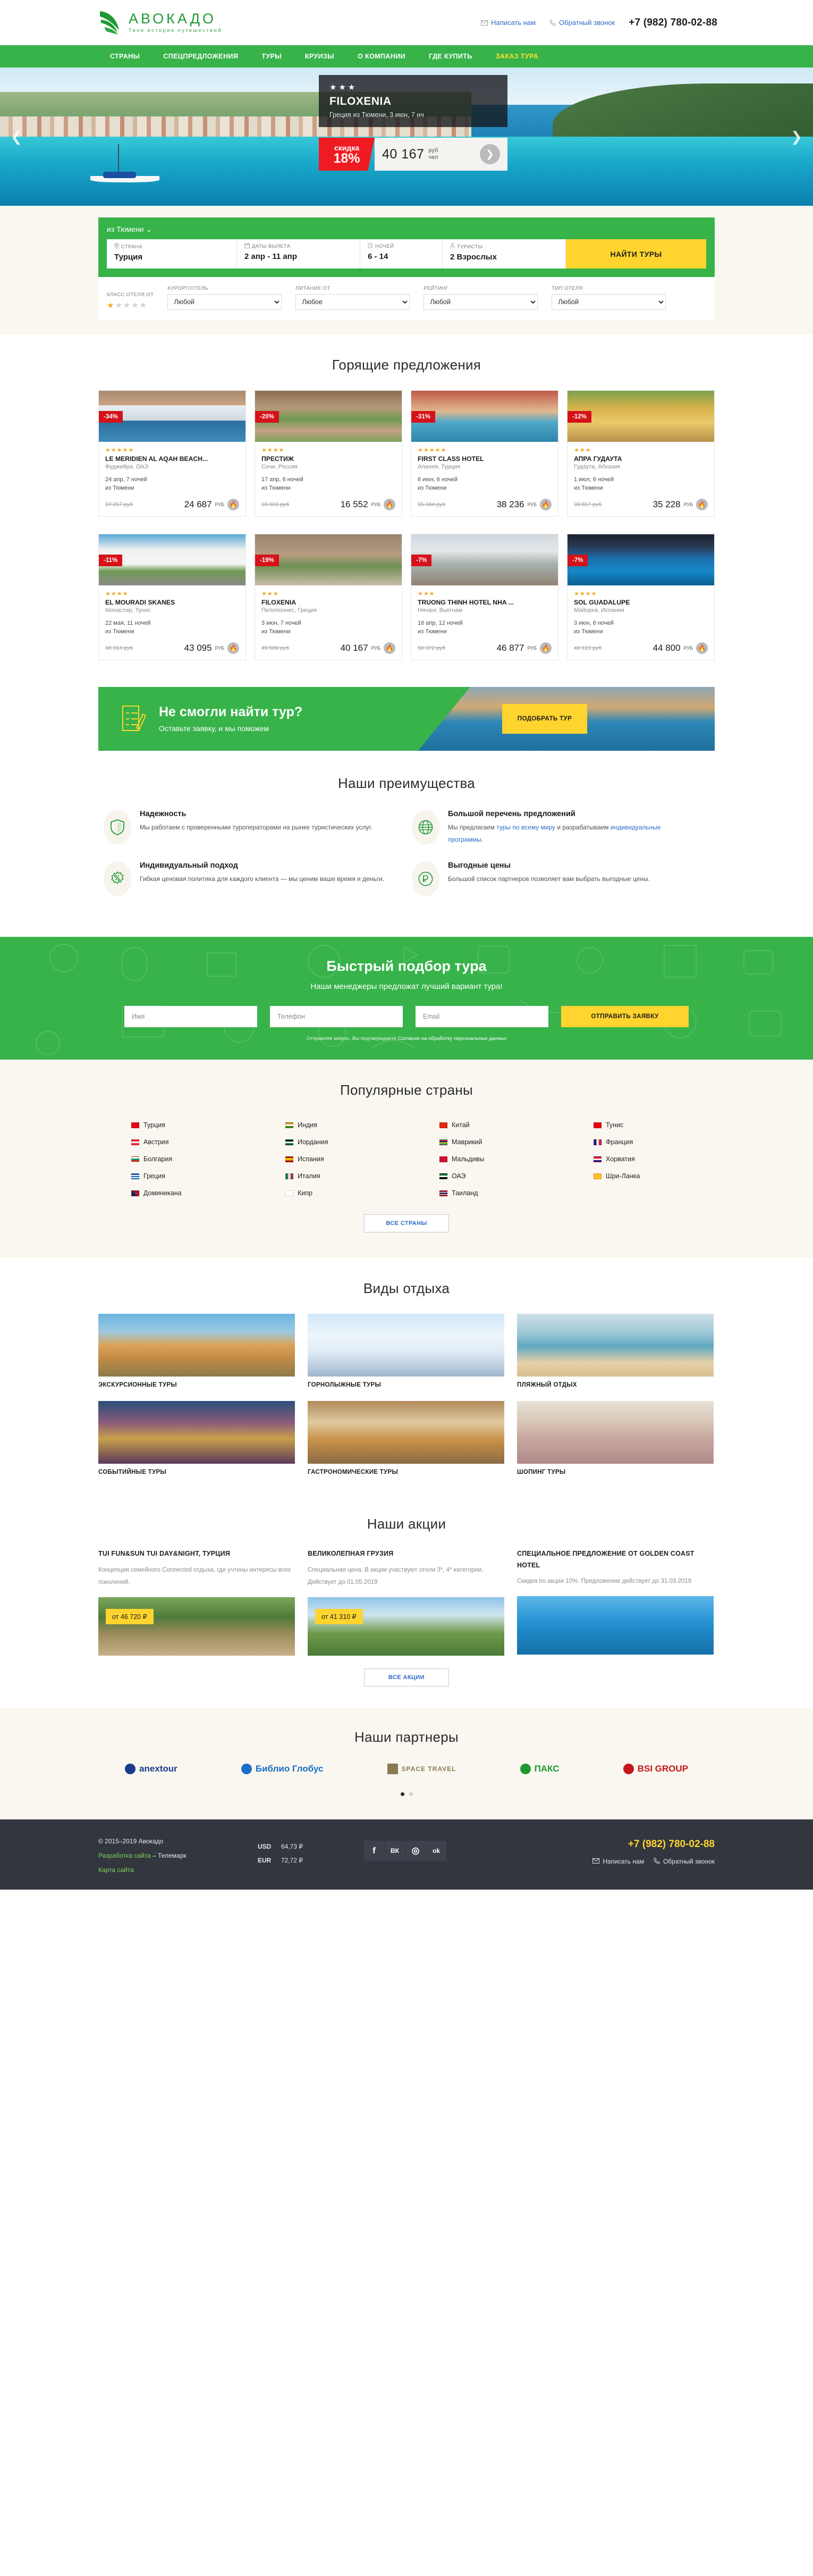 The image size is (813, 2576). I want to click on offer-location: Сочи, Россия, so click(279, 467).